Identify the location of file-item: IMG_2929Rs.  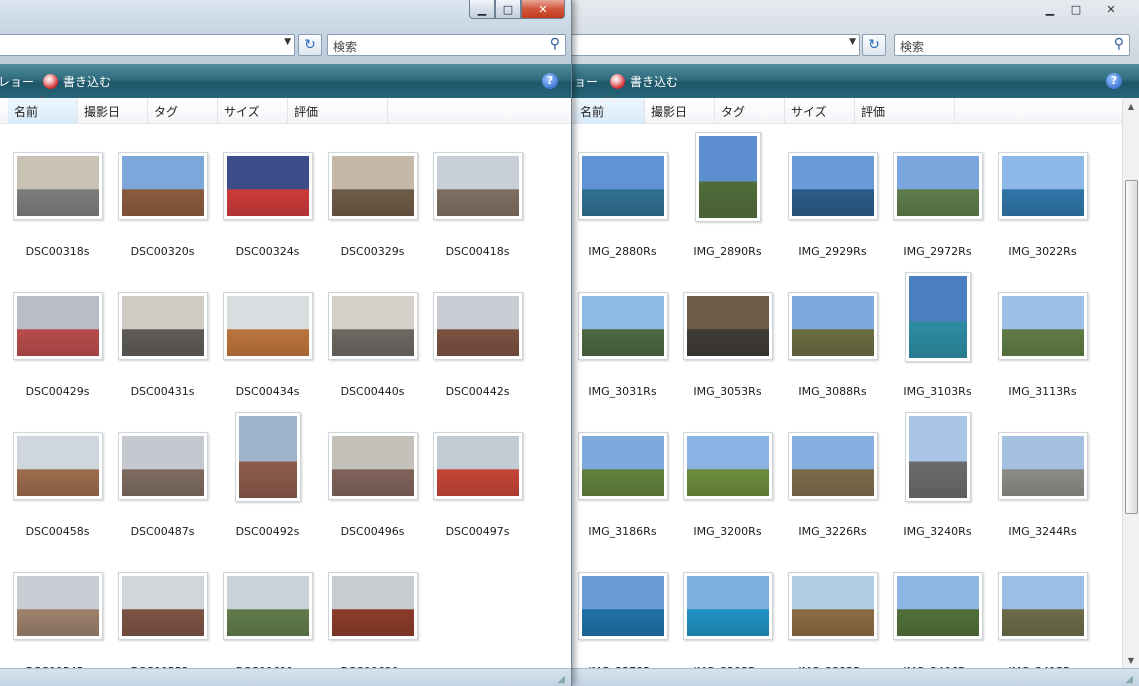
(832, 214).